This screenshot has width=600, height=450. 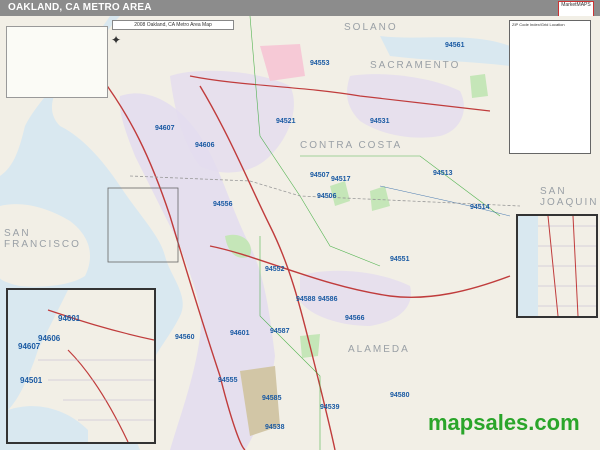 I want to click on zip-label: 94580, so click(x=400, y=395).